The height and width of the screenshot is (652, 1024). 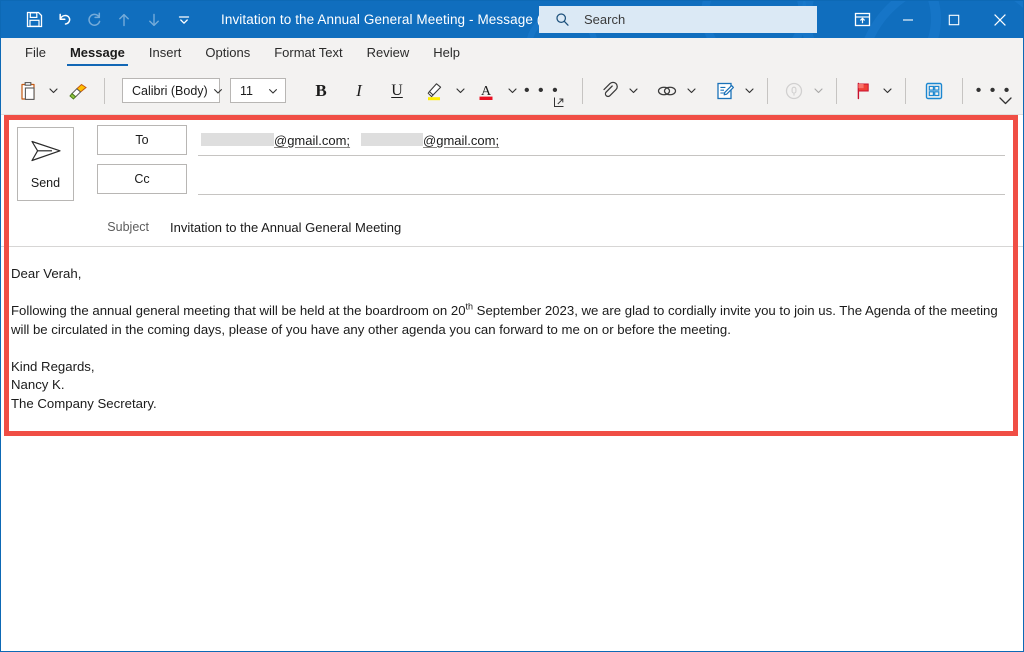 What do you see at coordinates (750, 91) in the screenshot?
I see `signature-chevron-down-icon` at bounding box center [750, 91].